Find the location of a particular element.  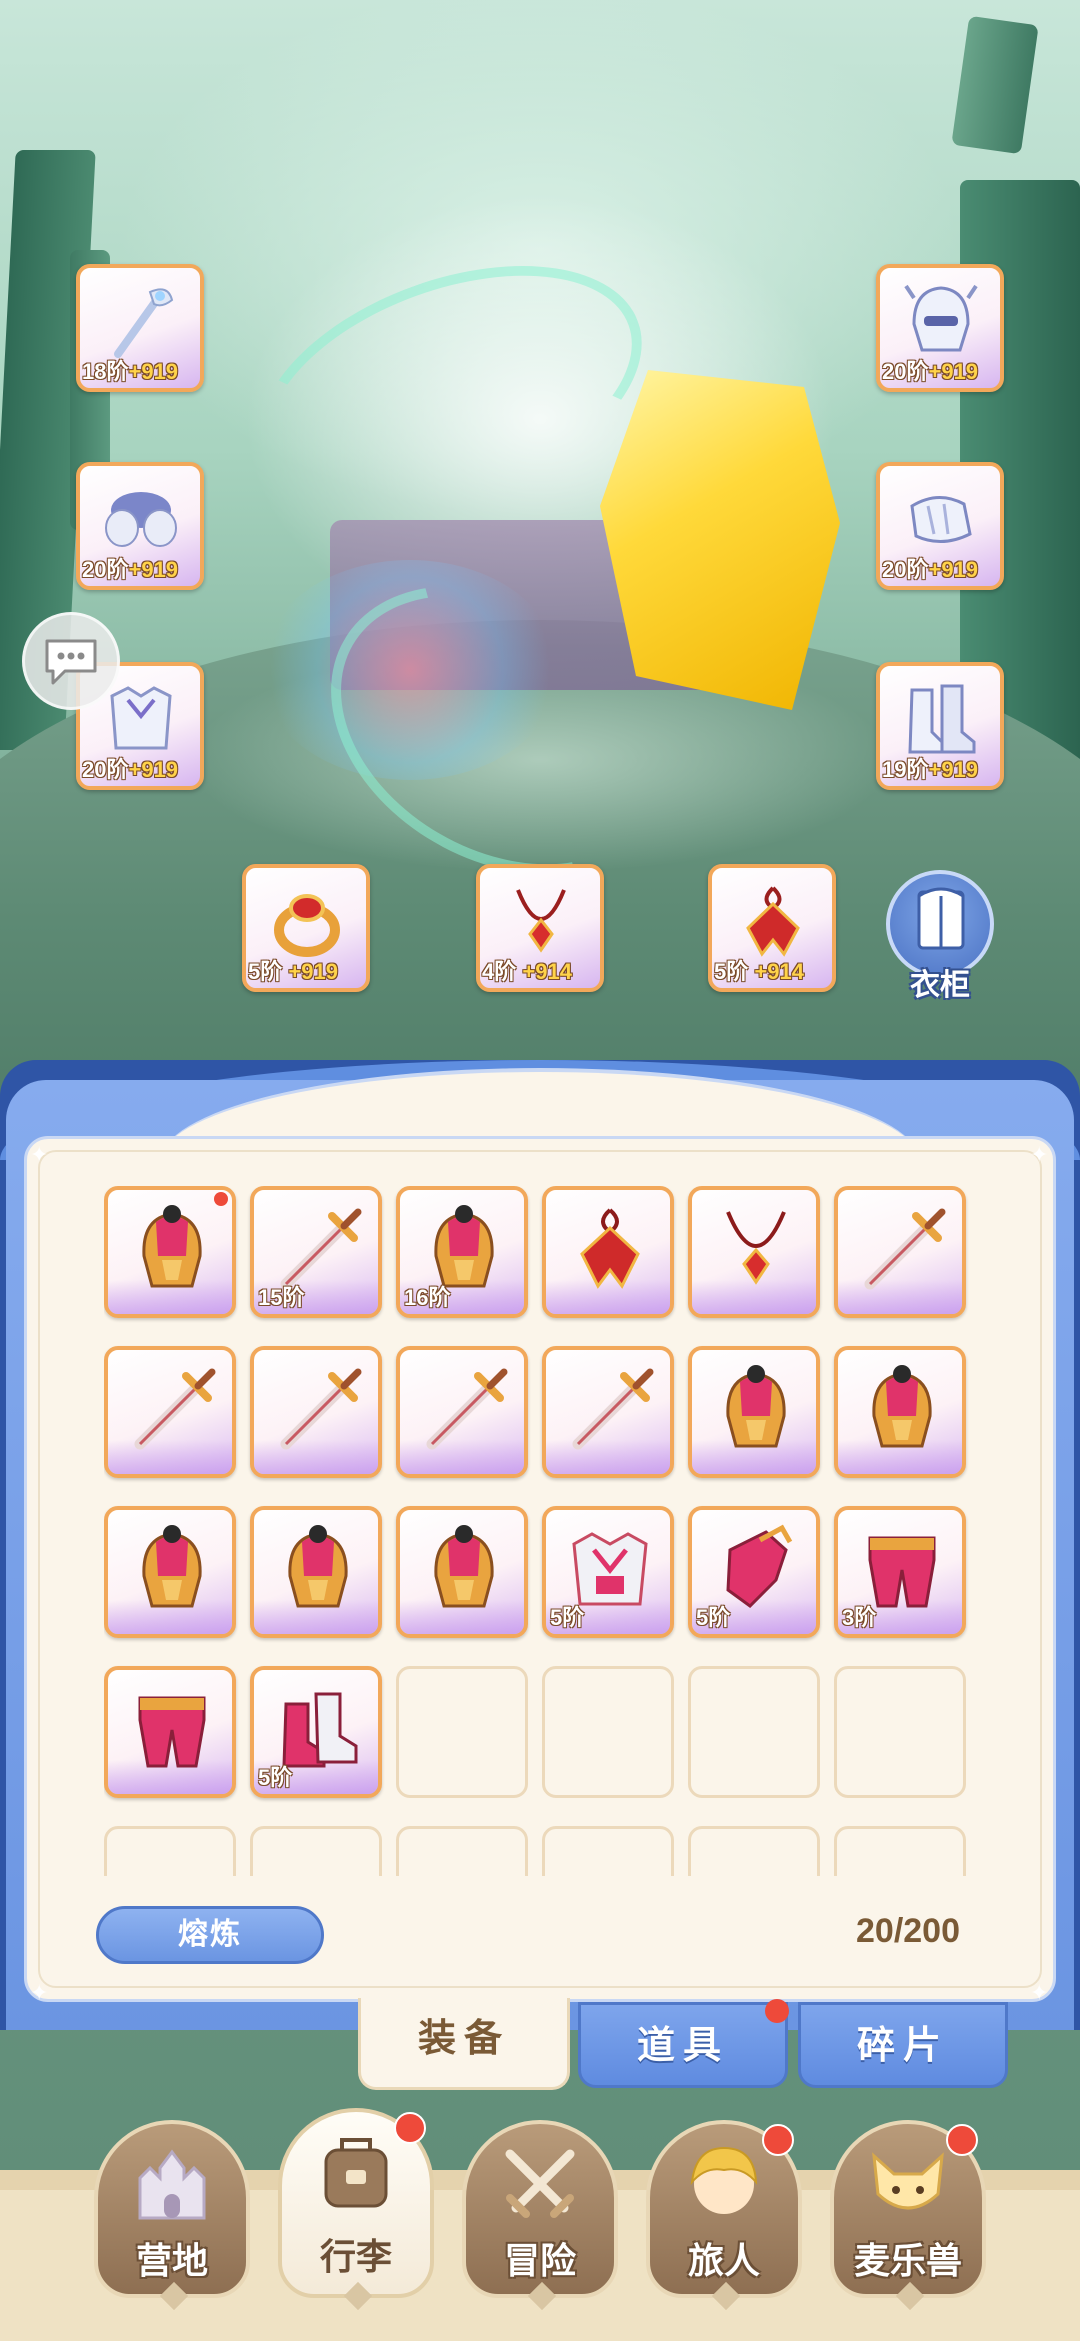

bag-item-slot: 3阶 is located at coordinates (900, 1572).